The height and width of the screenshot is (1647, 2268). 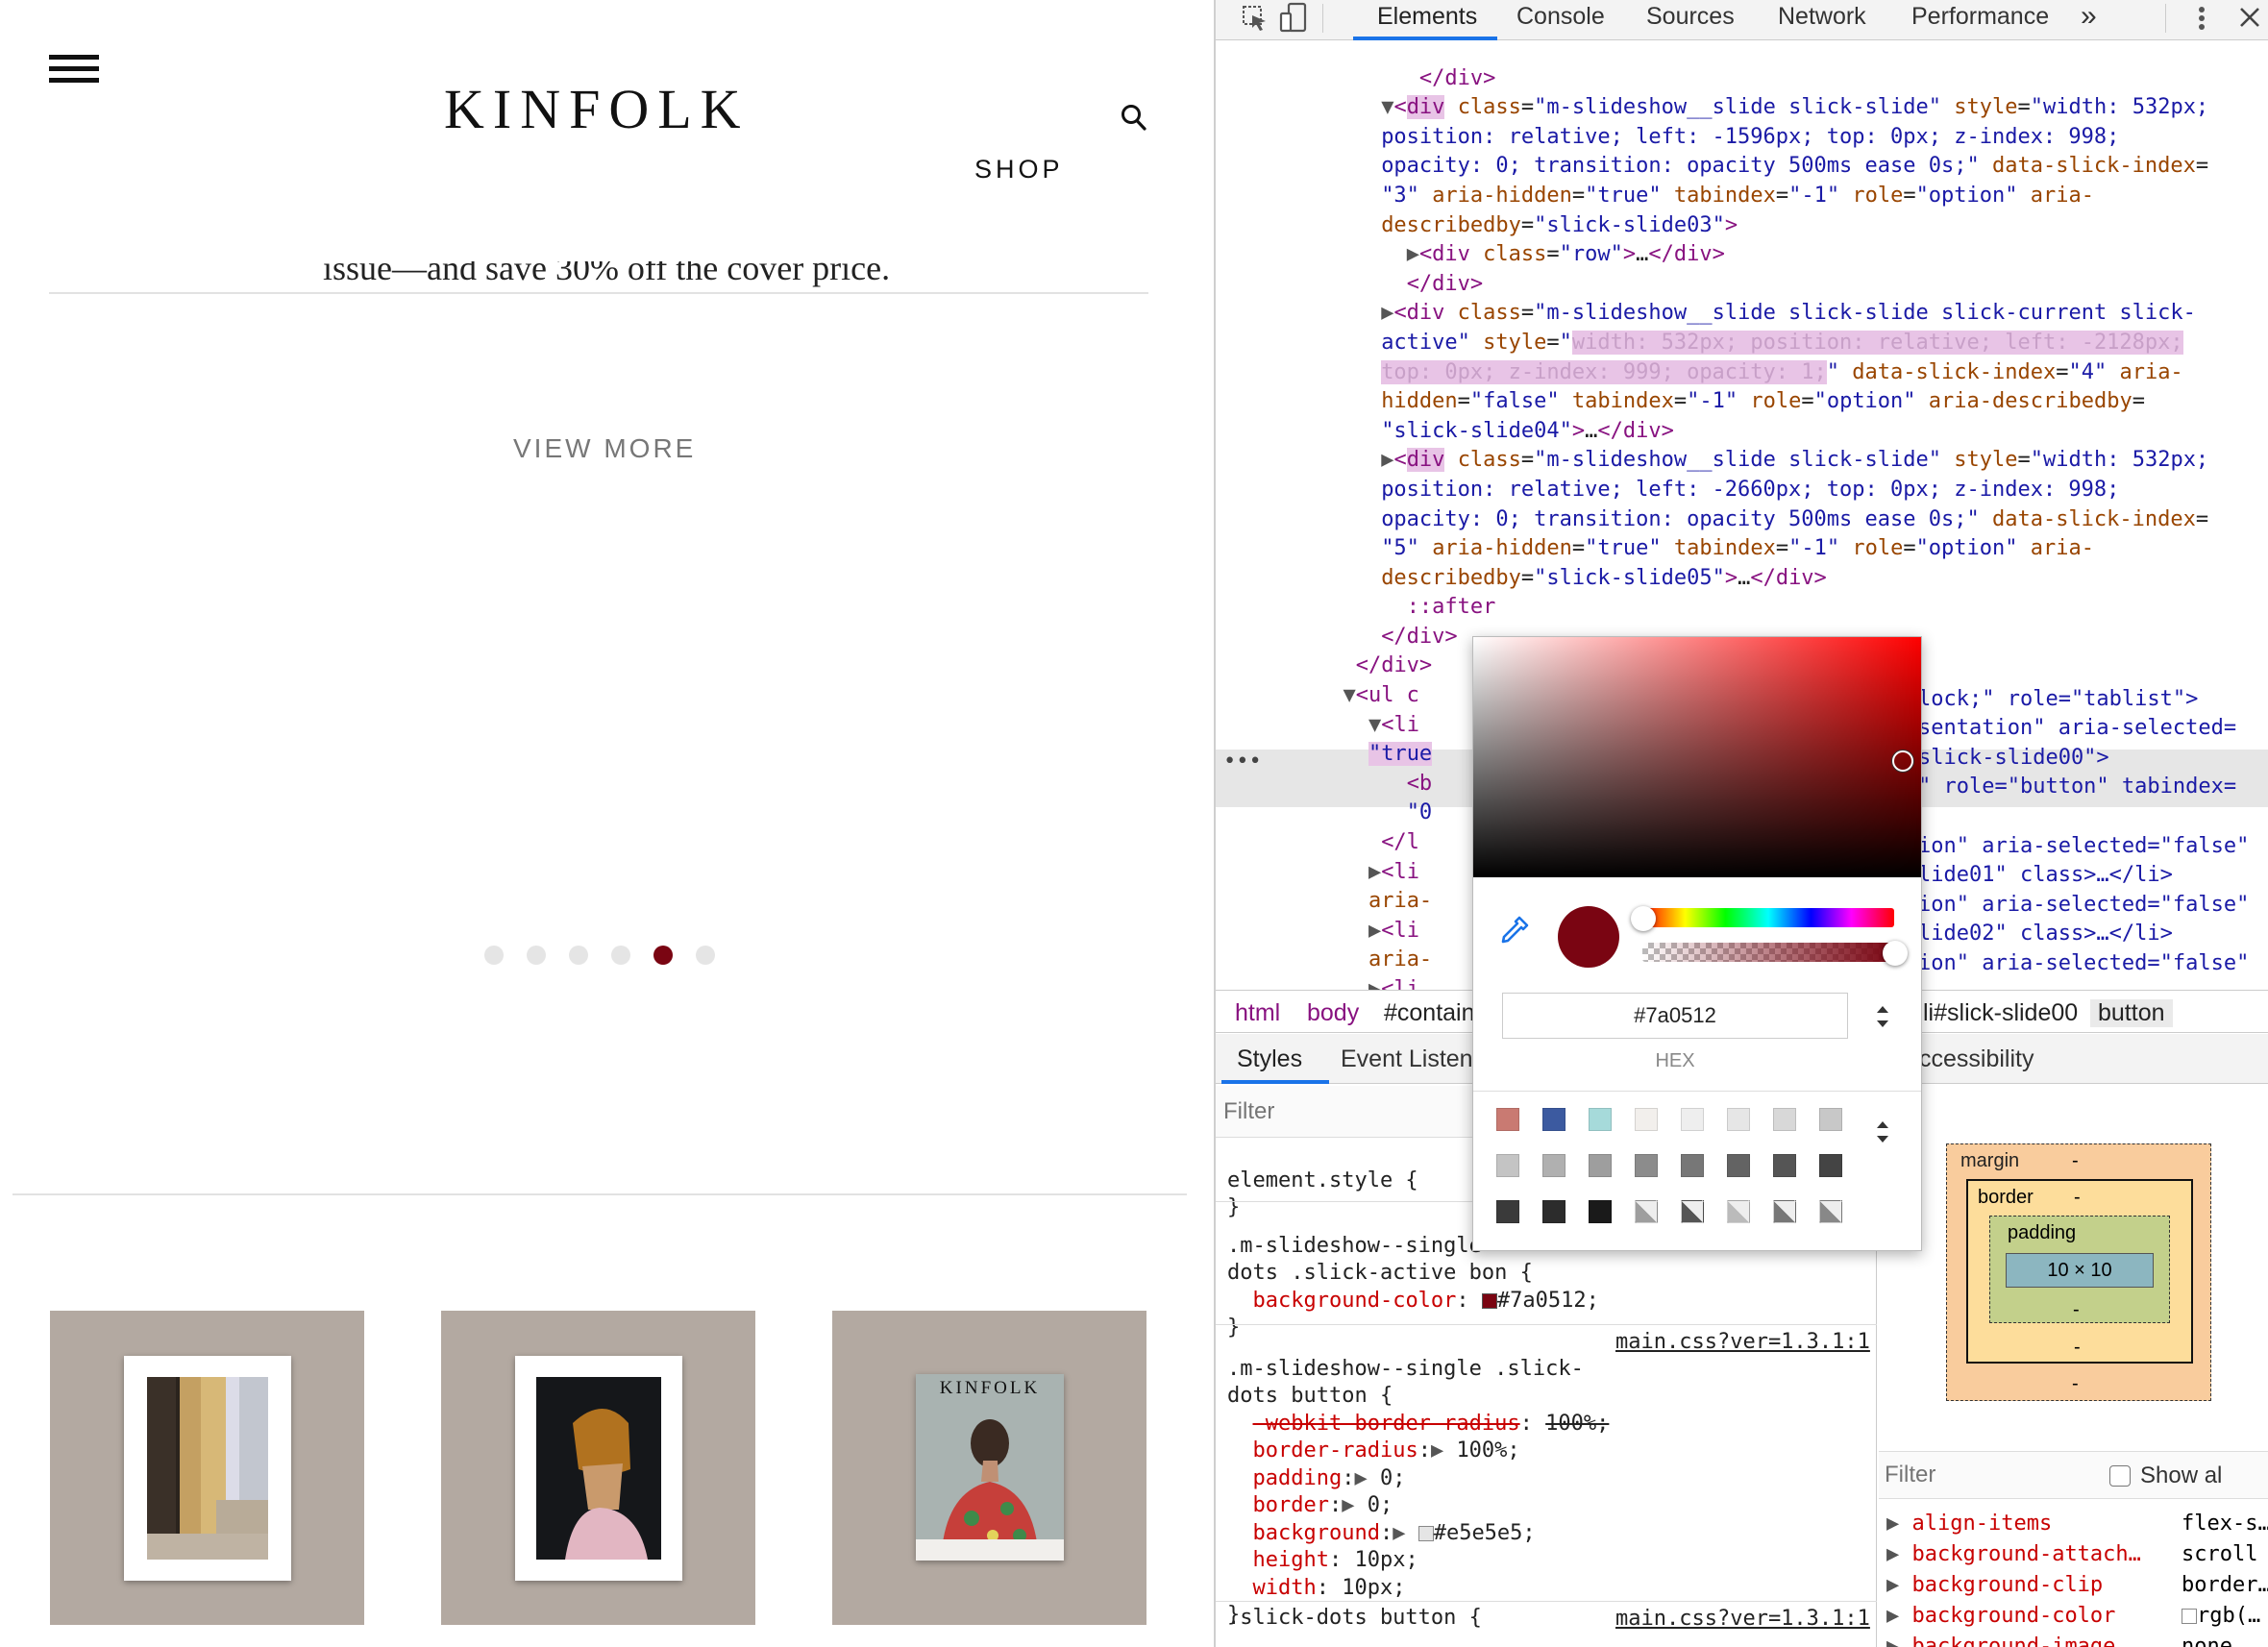 What do you see at coordinates (1675, 1016) in the screenshot?
I see `hex-input` at bounding box center [1675, 1016].